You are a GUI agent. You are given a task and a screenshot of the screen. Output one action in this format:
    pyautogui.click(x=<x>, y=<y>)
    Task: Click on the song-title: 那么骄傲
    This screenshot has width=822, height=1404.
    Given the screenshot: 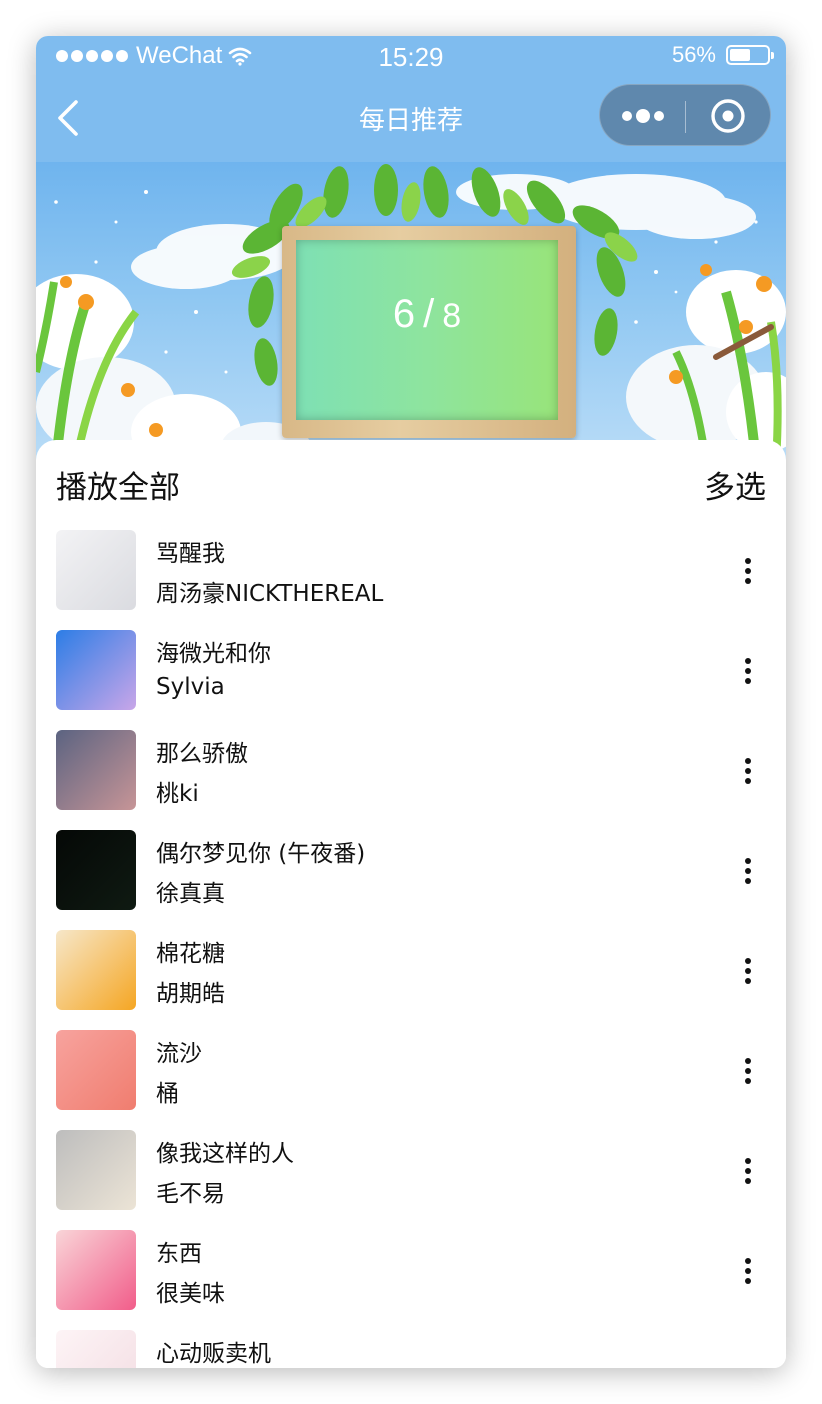 What is the action you would take?
    pyautogui.click(x=202, y=754)
    